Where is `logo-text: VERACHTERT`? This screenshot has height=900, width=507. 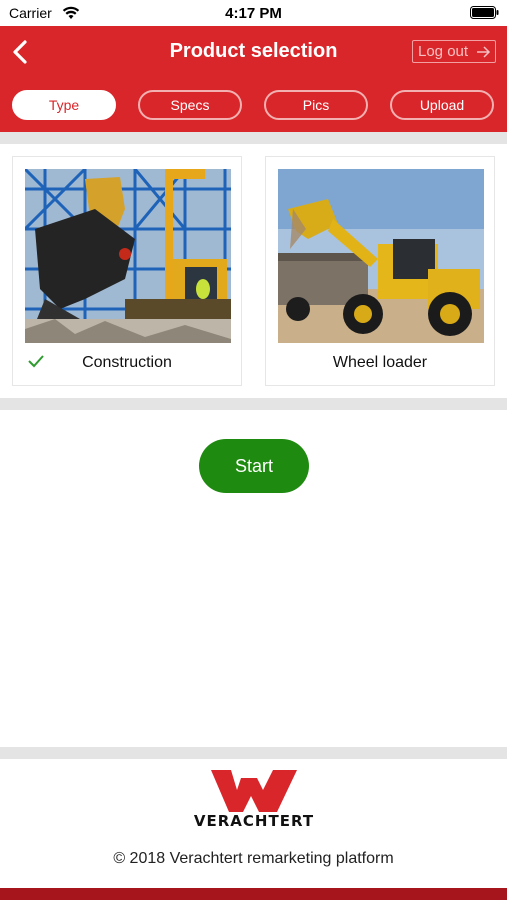 logo-text: VERACHTERT is located at coordinates (254, 821).